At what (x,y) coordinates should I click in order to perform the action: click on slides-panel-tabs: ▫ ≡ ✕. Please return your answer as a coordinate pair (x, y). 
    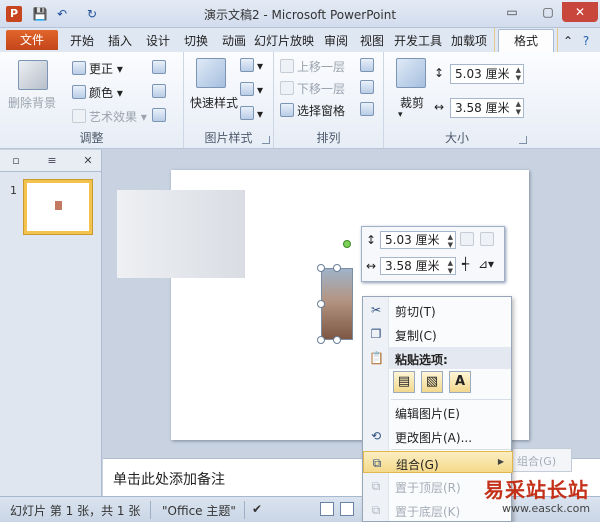
    Looking at the image, I should click on (50, 161).